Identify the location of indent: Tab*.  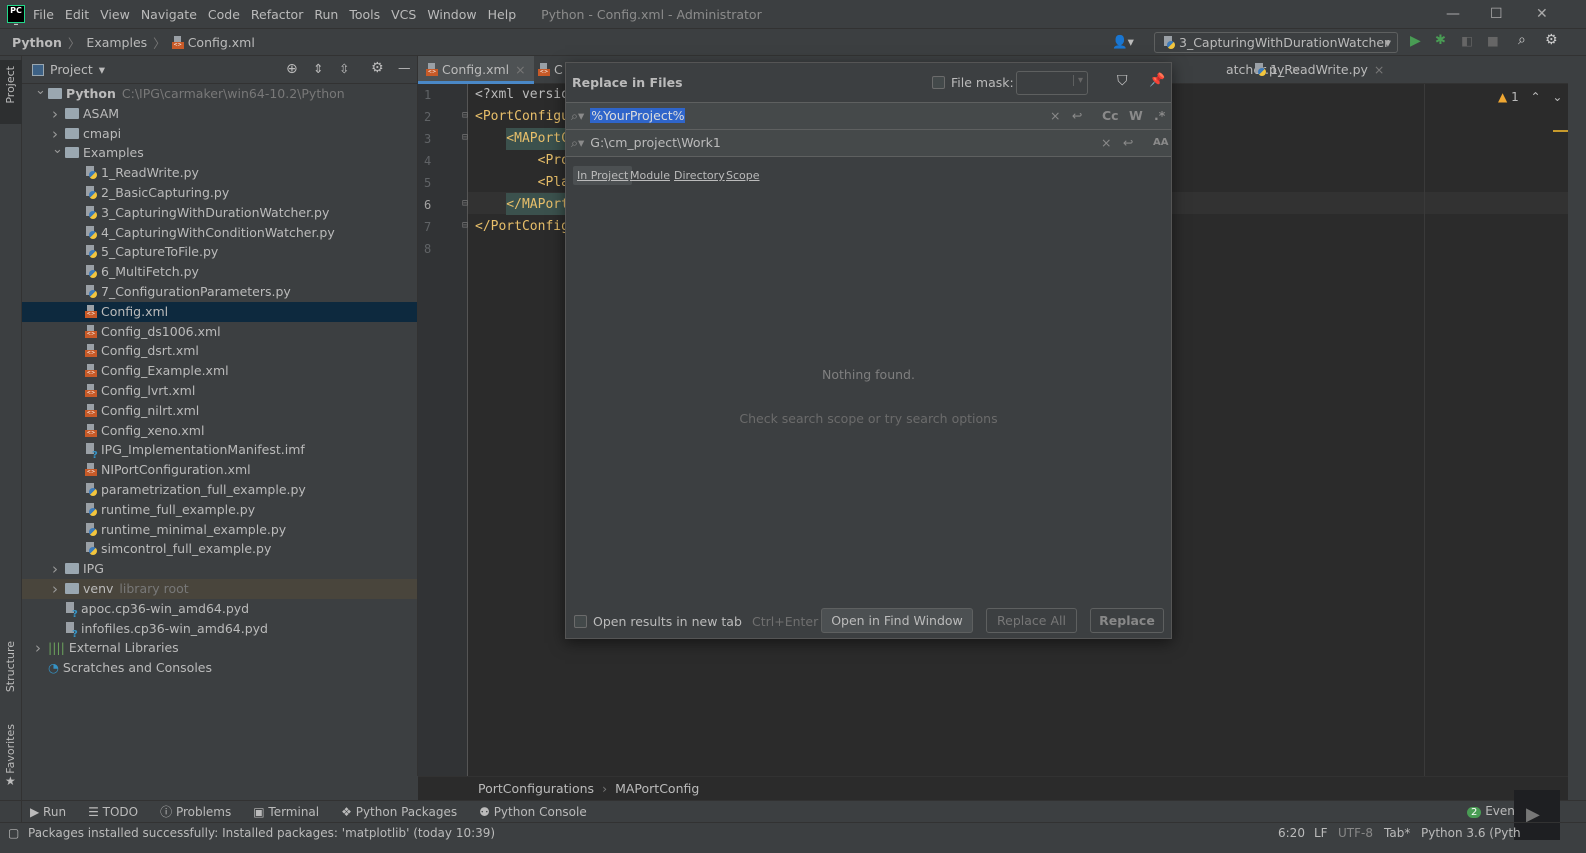
(1397, 833).